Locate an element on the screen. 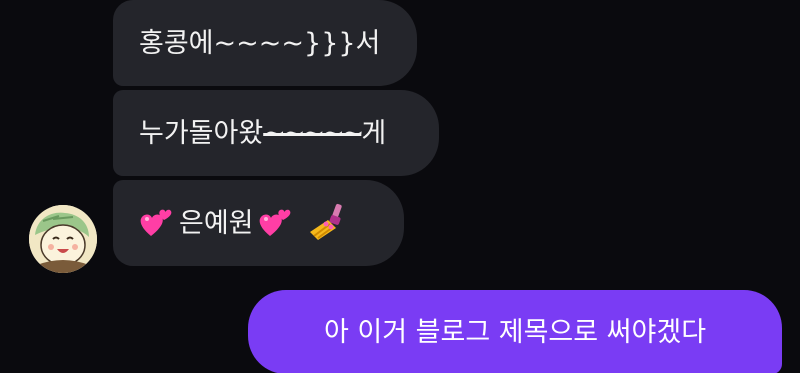 The height and width of the screenshot is (373, 800). message-text: 은예원 is located at coordinates (216, 223).